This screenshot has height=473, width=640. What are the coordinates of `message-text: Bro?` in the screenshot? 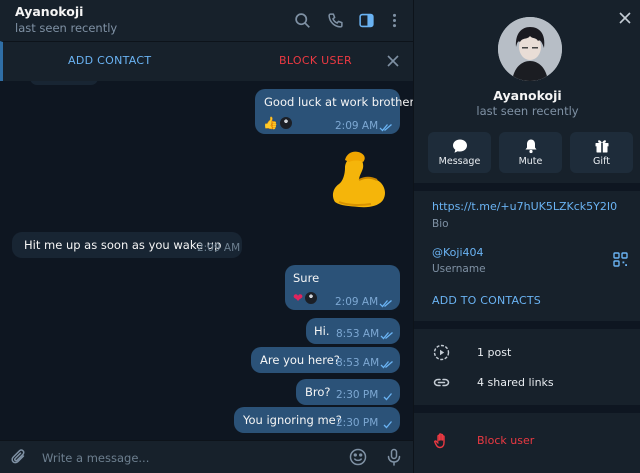 It's located at (318, 392).